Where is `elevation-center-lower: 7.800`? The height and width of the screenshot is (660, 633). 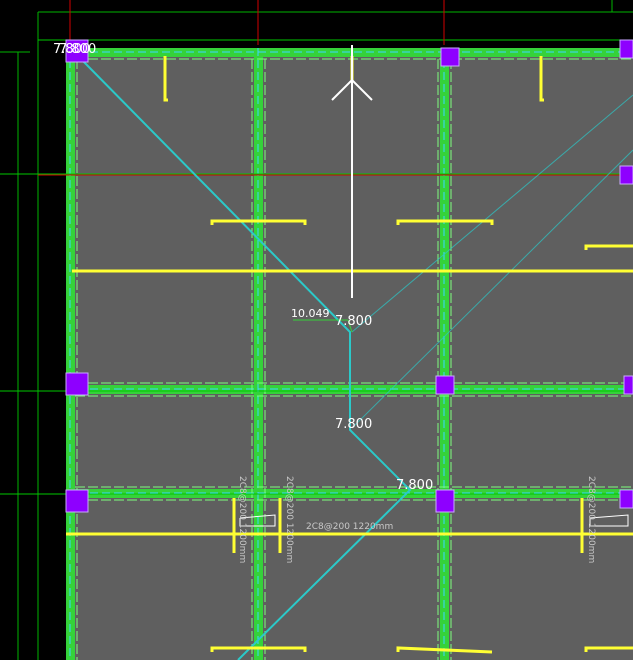 elevation-center-lower: 7.800 is located at coordinates (353, 424).